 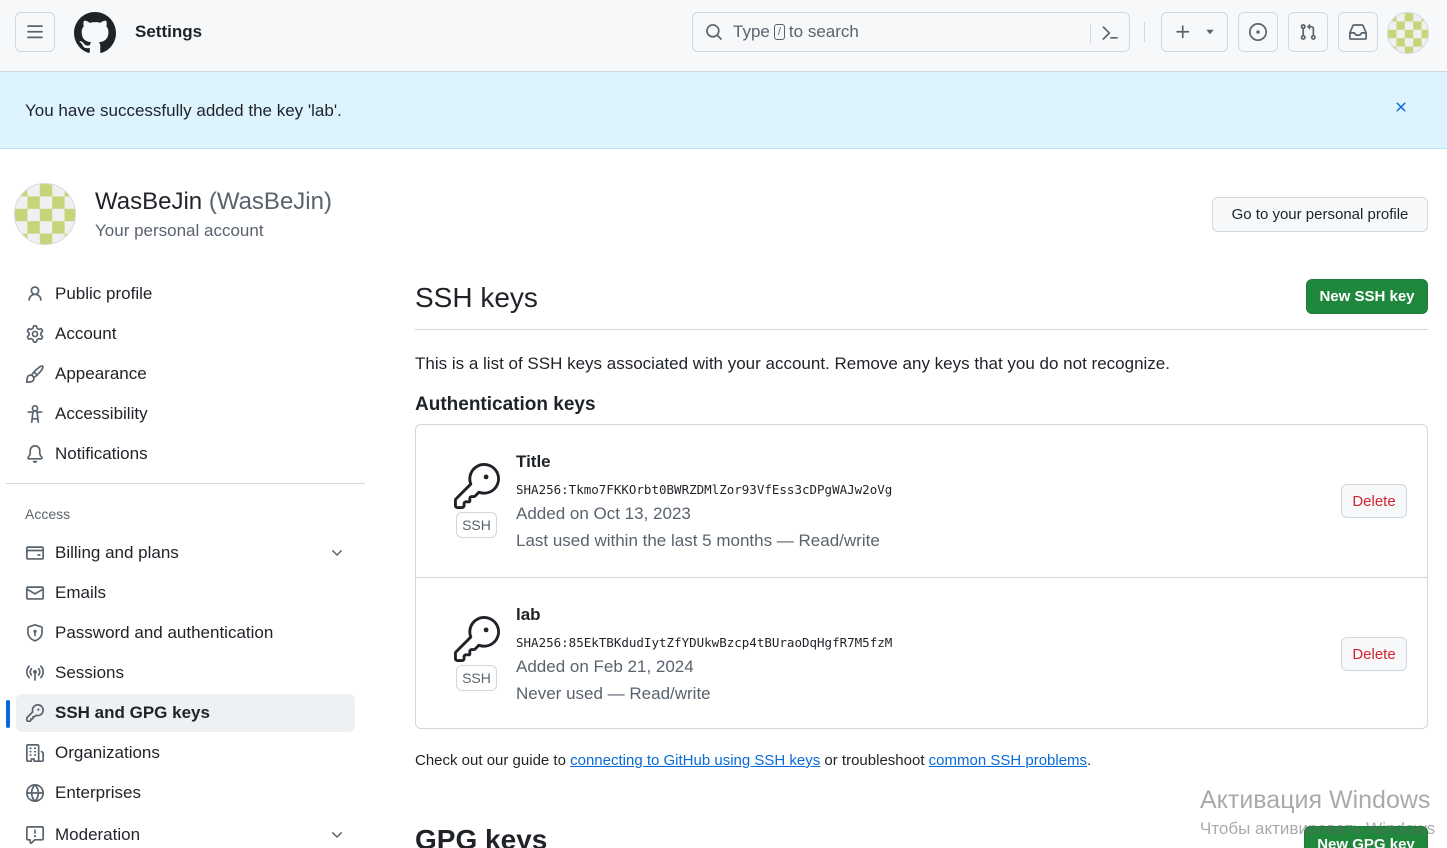 I want to click on sidebar-item-label: Organizations, so click(x=107, y=752).